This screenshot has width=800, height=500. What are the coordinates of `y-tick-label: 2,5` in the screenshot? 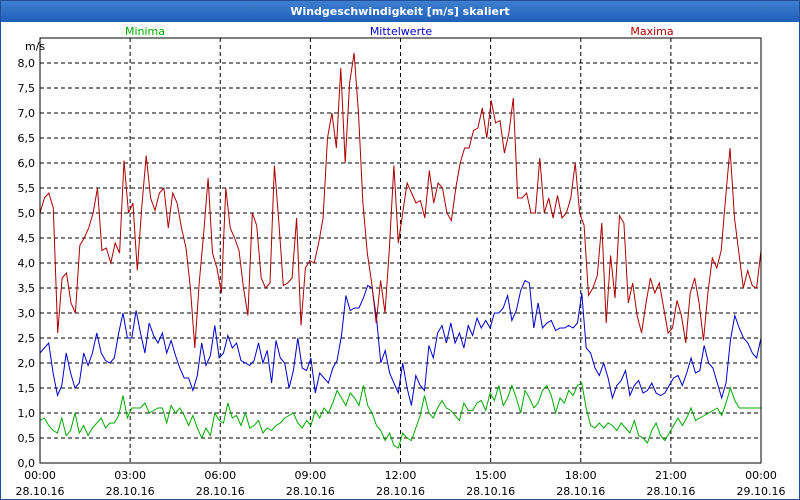 It's located at (27, 338).